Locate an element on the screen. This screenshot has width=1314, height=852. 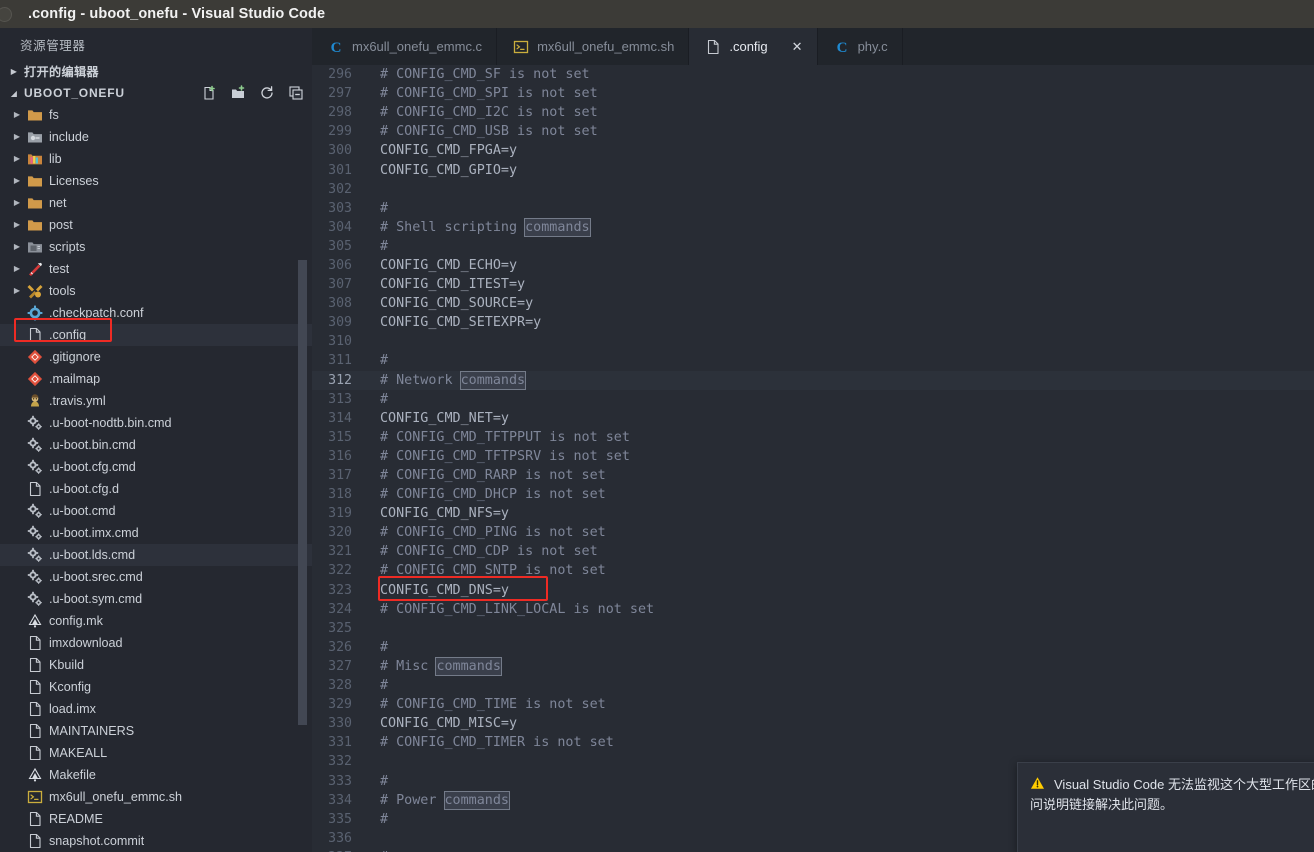
code-line: 316 # CONFIG_CMD_TFTPSRV is not set is located at coordinates (813, 456).